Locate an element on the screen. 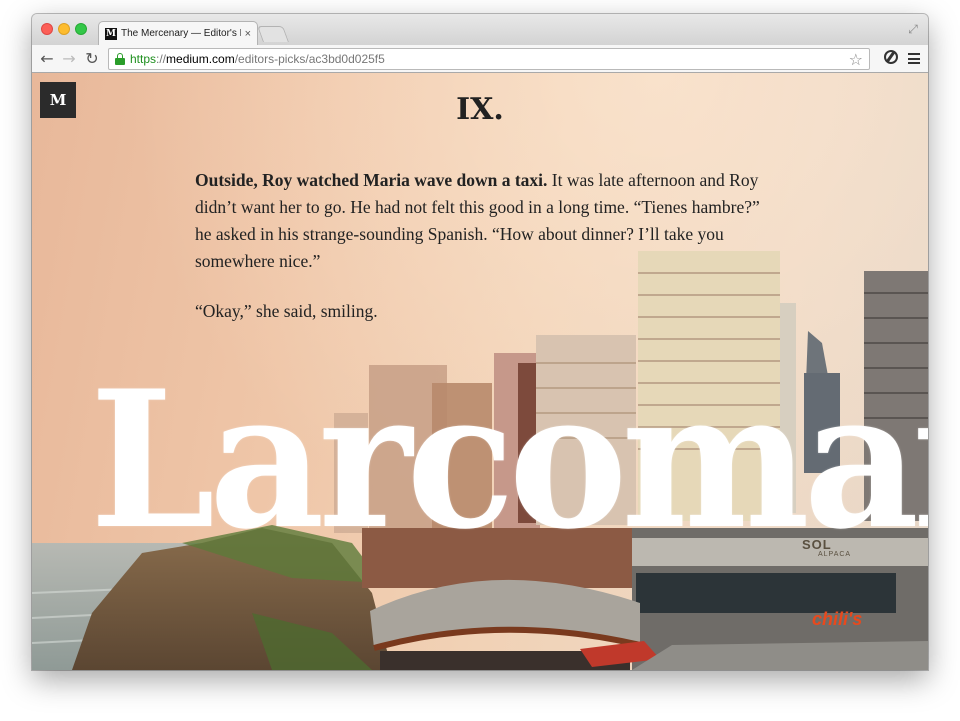  paragraph-2-text: “Okay,” she said, smiling. is located at coordinates (286, 311).